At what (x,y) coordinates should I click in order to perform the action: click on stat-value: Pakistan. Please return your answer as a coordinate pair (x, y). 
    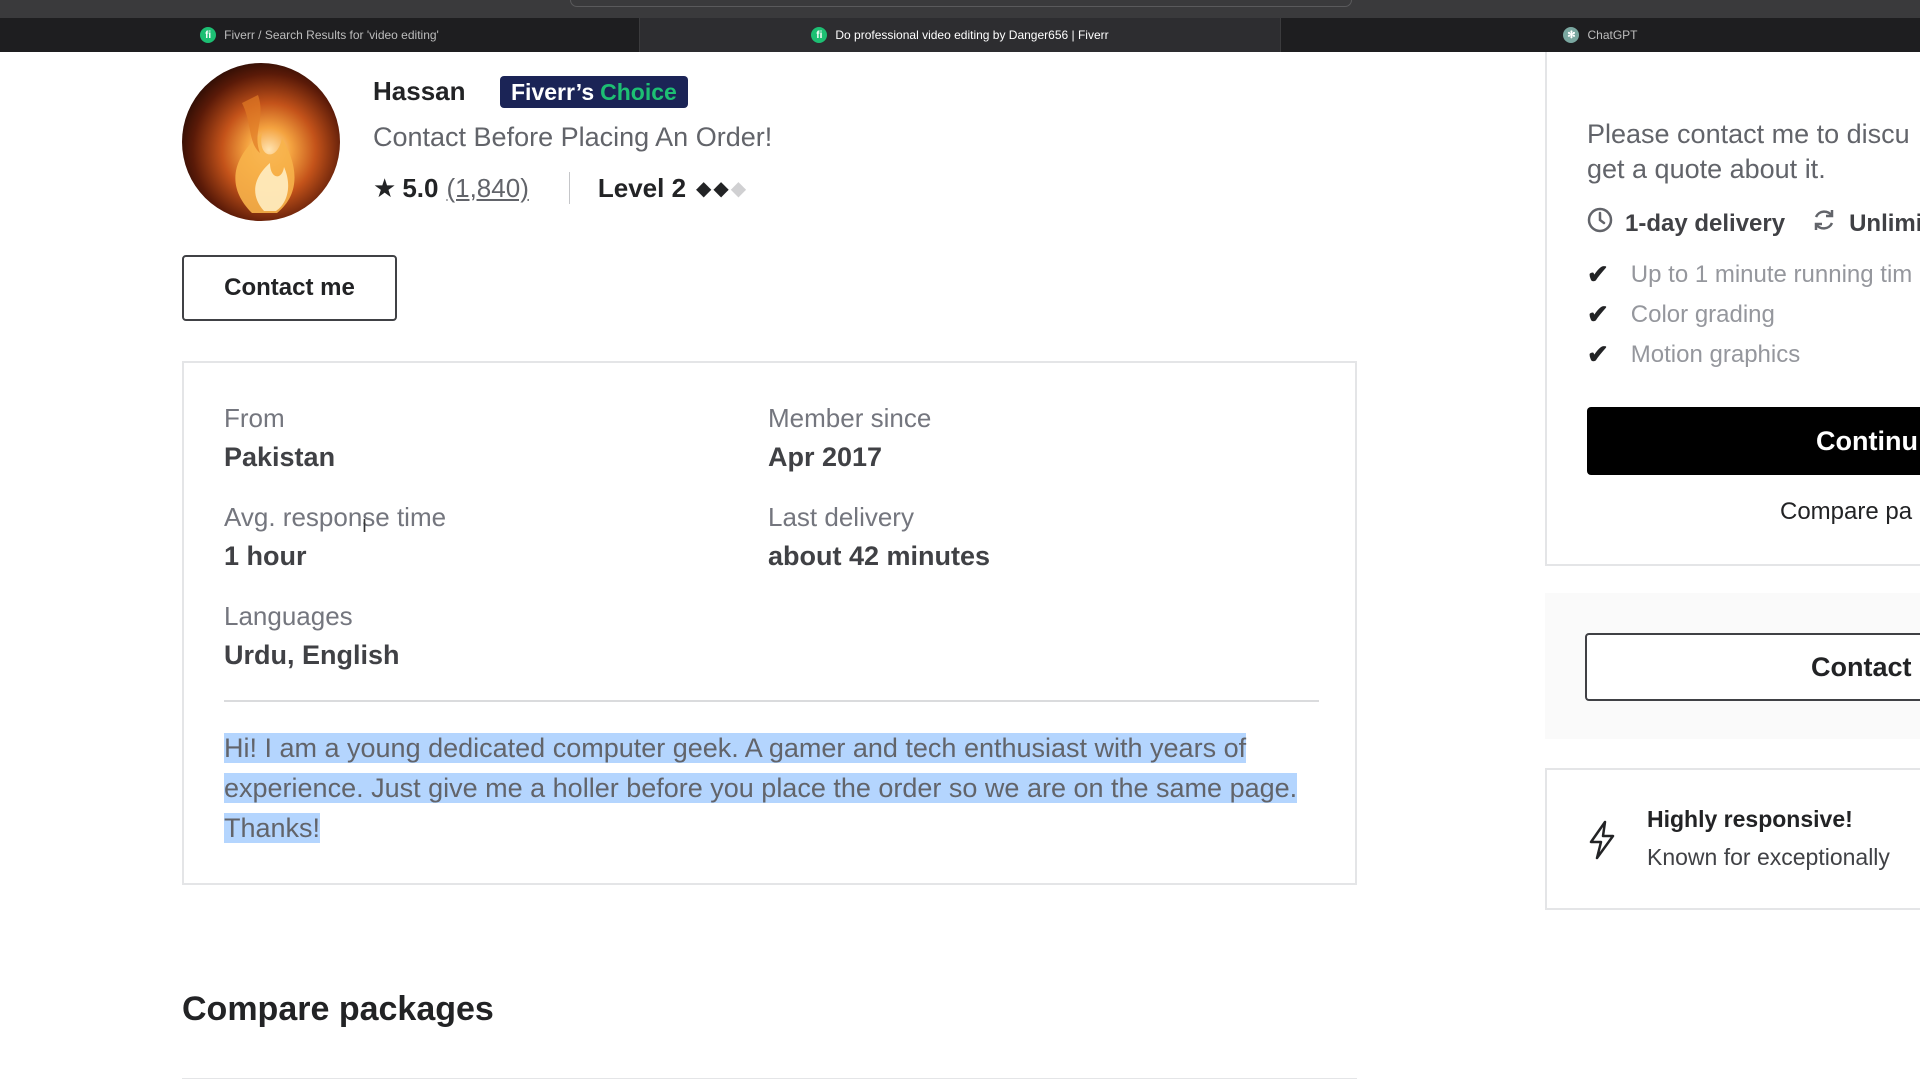
    Looking at the image, I should click on (280, 457).